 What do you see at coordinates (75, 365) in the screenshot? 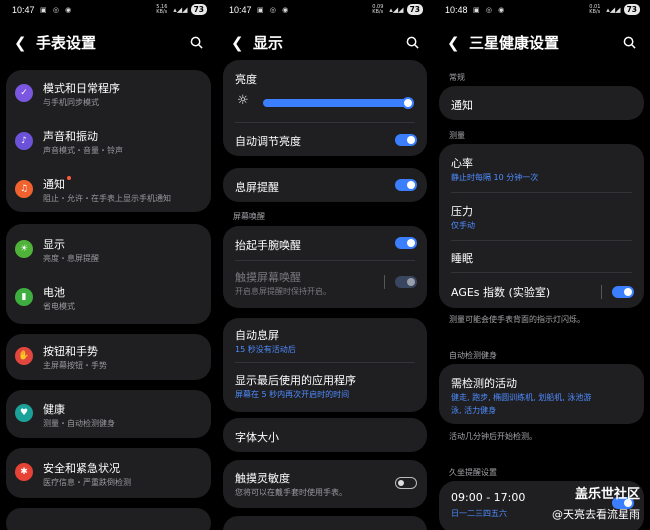
I see `menu-item-subtitle: 主屏幕按钮・手势` at bounding box center [75, 365].